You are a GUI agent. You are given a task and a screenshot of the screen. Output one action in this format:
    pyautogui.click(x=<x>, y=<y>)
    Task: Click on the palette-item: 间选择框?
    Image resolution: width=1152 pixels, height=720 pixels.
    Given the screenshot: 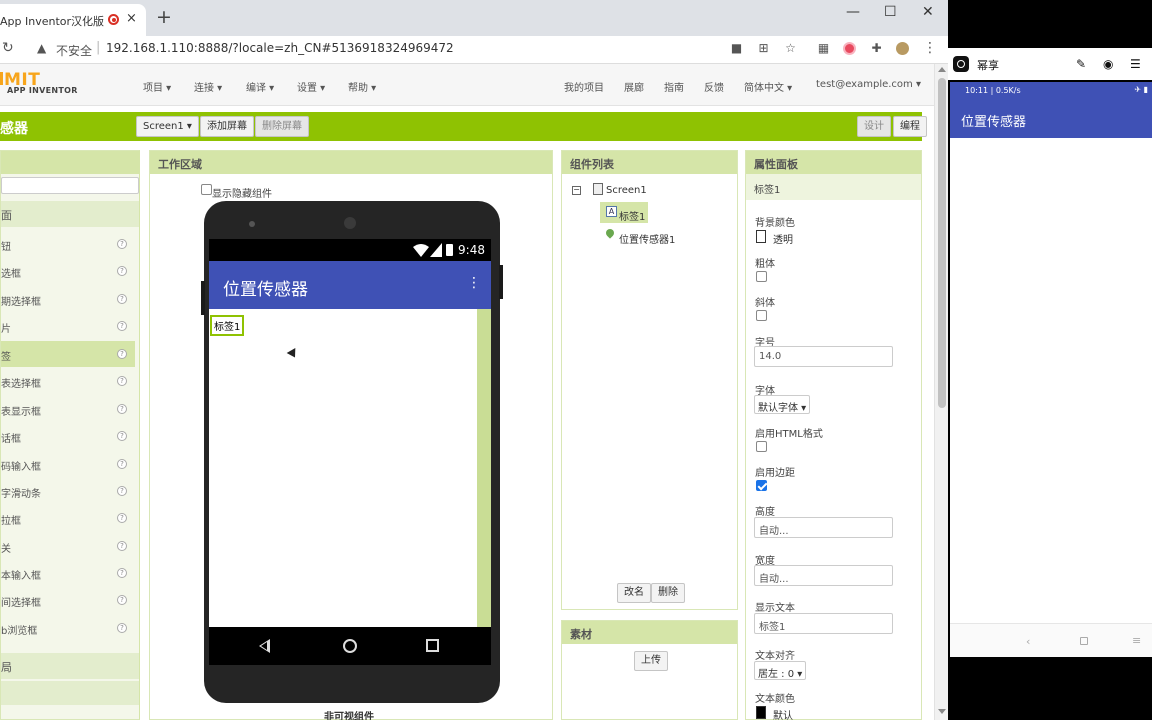 What is the action you would take?
    pyautogui.click(x=68, y=600)
    